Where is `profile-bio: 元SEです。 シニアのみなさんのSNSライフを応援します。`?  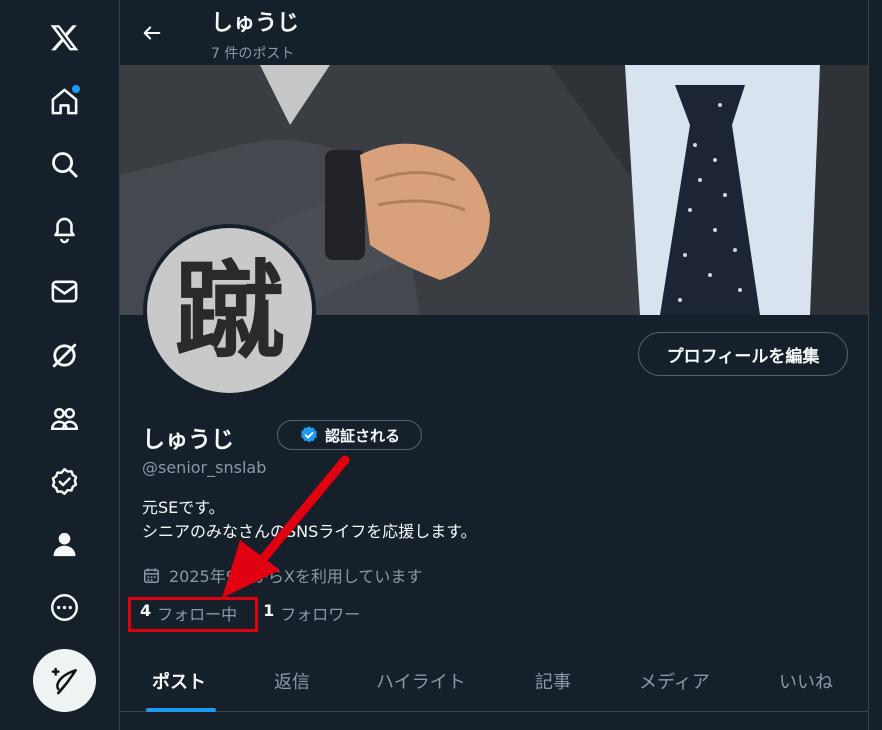
profile-bio: 元SEです。 シニアのみなさんのSNSライフを応援します。 is located at coordinates (309, 520).